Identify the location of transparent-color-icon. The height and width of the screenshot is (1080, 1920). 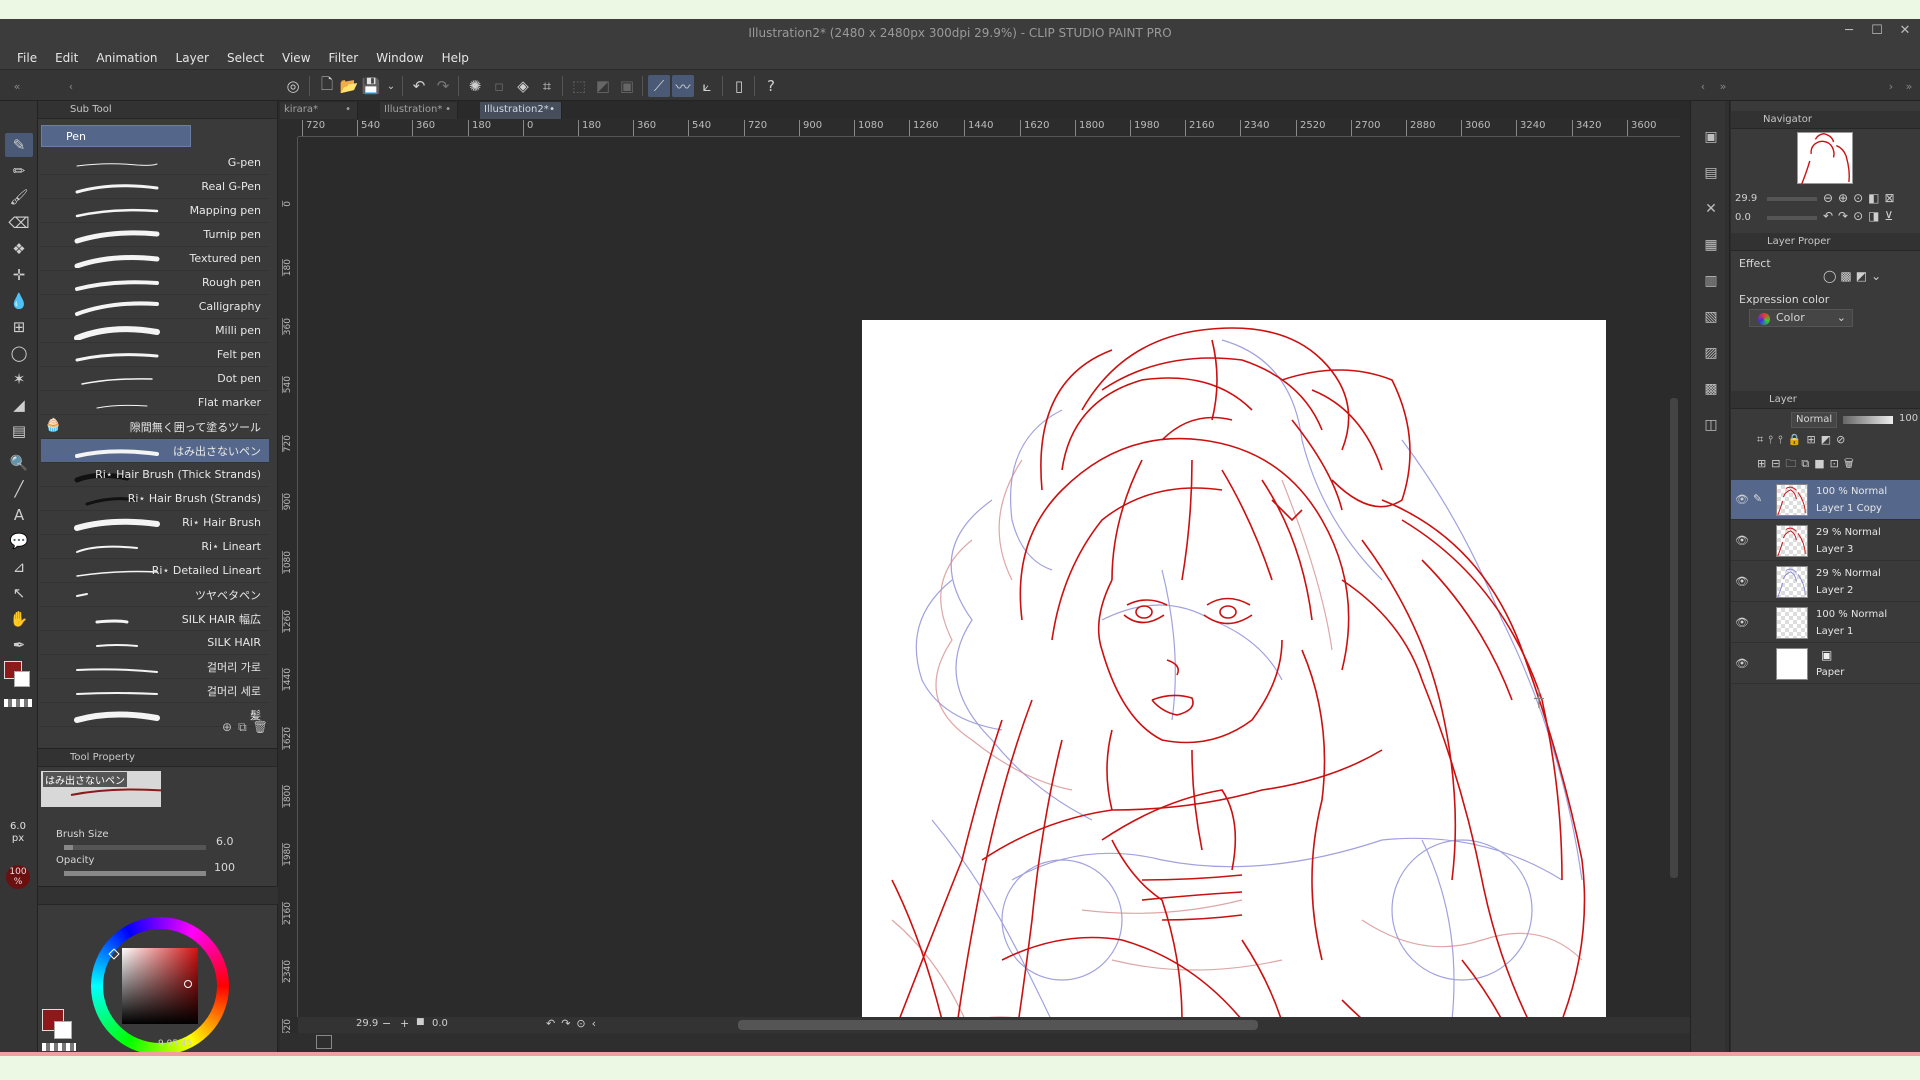
(18, 703).